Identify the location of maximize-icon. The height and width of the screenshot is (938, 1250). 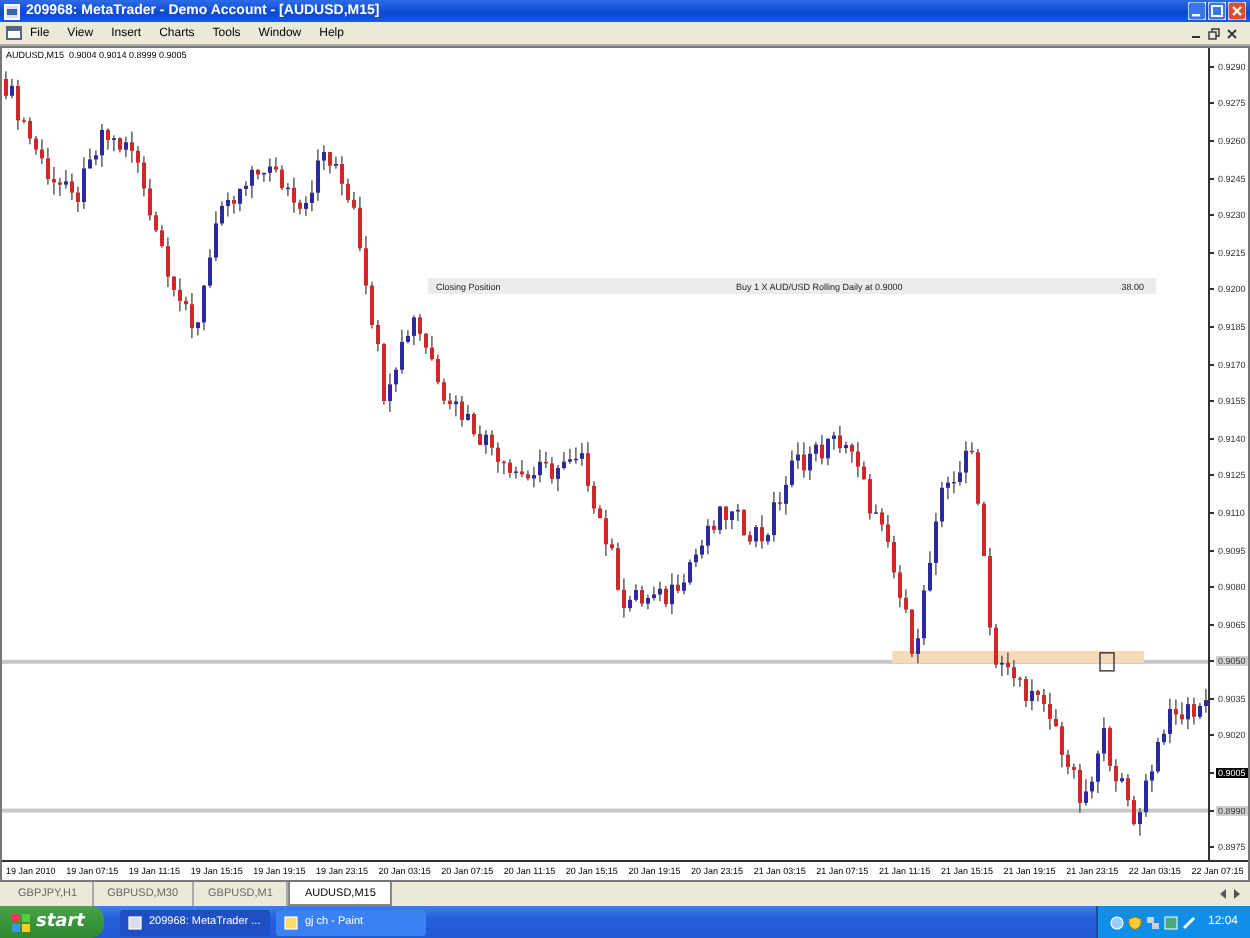
(1217, 11).